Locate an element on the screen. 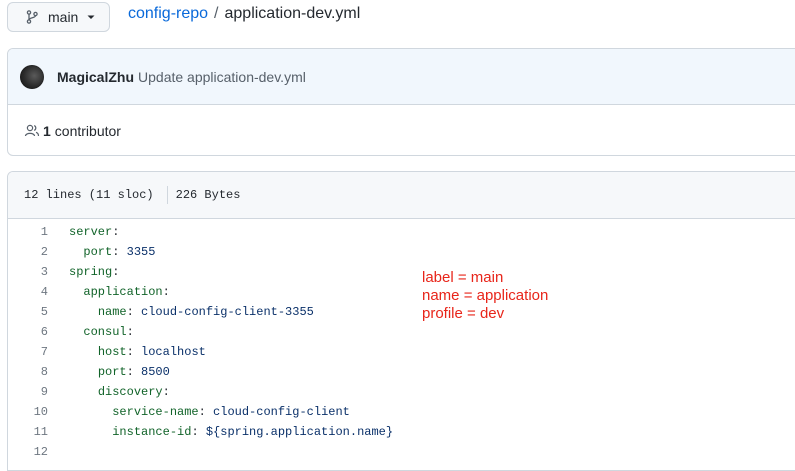  code-line: 2 port: 3355 is located at coordinates (401, 252).